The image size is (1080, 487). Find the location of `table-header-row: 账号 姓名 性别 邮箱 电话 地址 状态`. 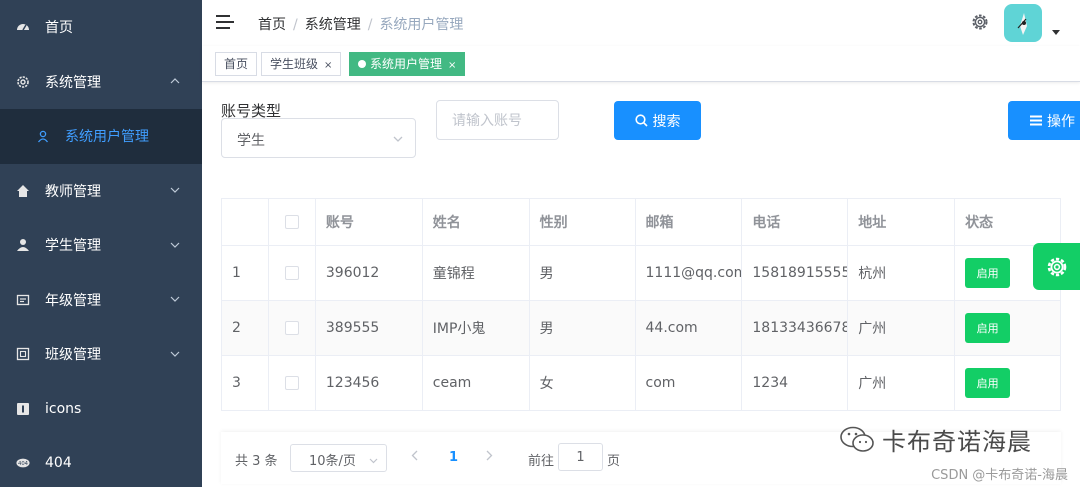

table-header-row: 账号 姓名 性别 邮箱 电话 地址 状态 is located at coordinates (642, 222).